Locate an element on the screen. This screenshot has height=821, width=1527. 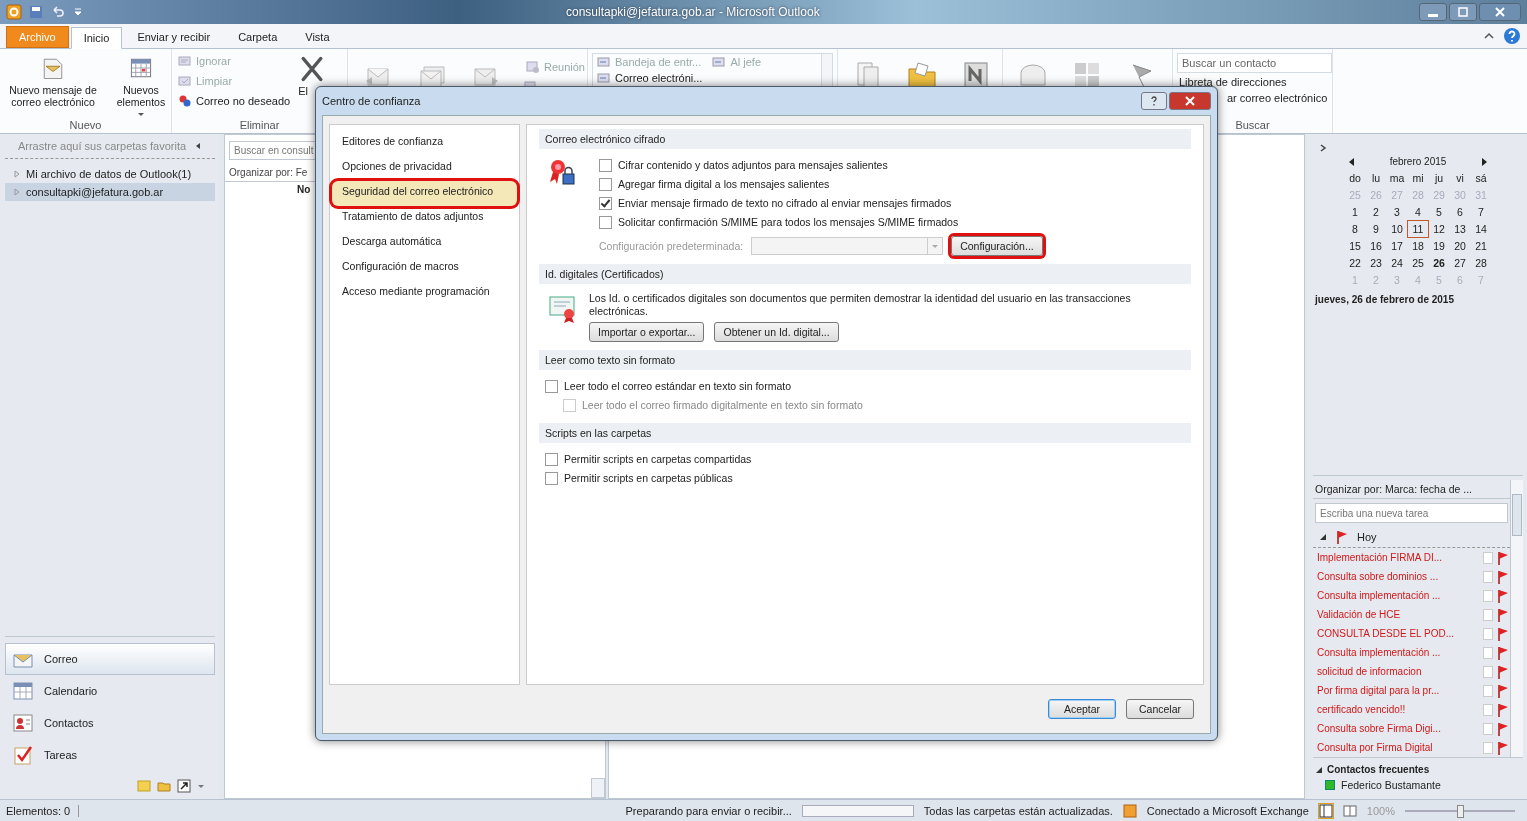
ribbon-tab: Vista is located at coordinates (317, 37).